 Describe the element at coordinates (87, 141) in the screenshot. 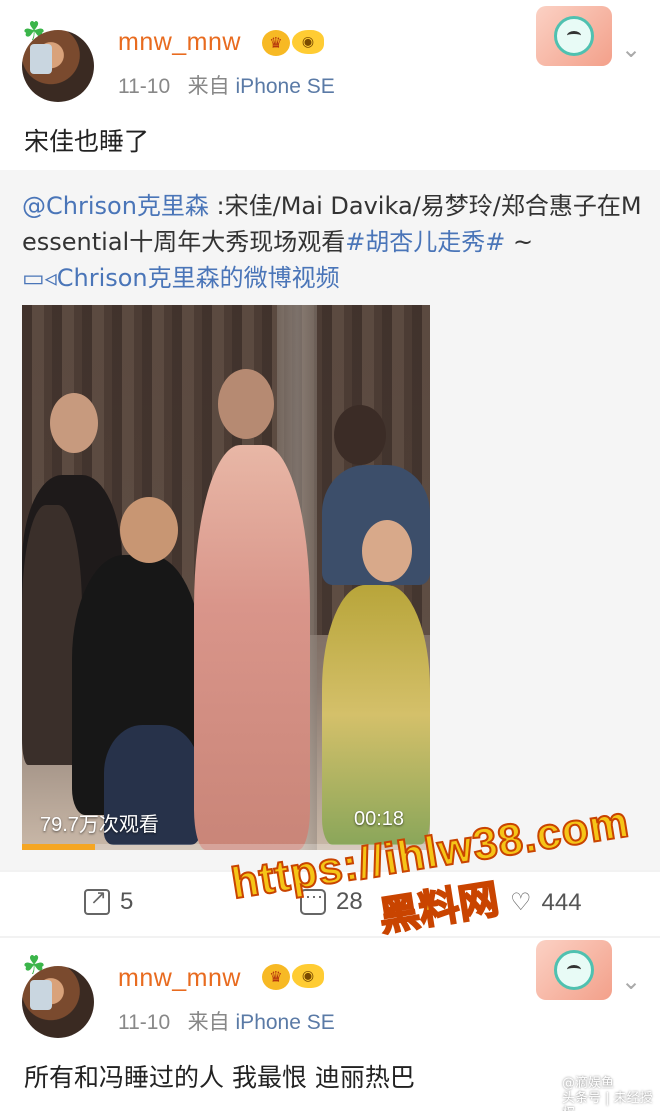

I see `post-text: 宋佳也睡了` at that location.